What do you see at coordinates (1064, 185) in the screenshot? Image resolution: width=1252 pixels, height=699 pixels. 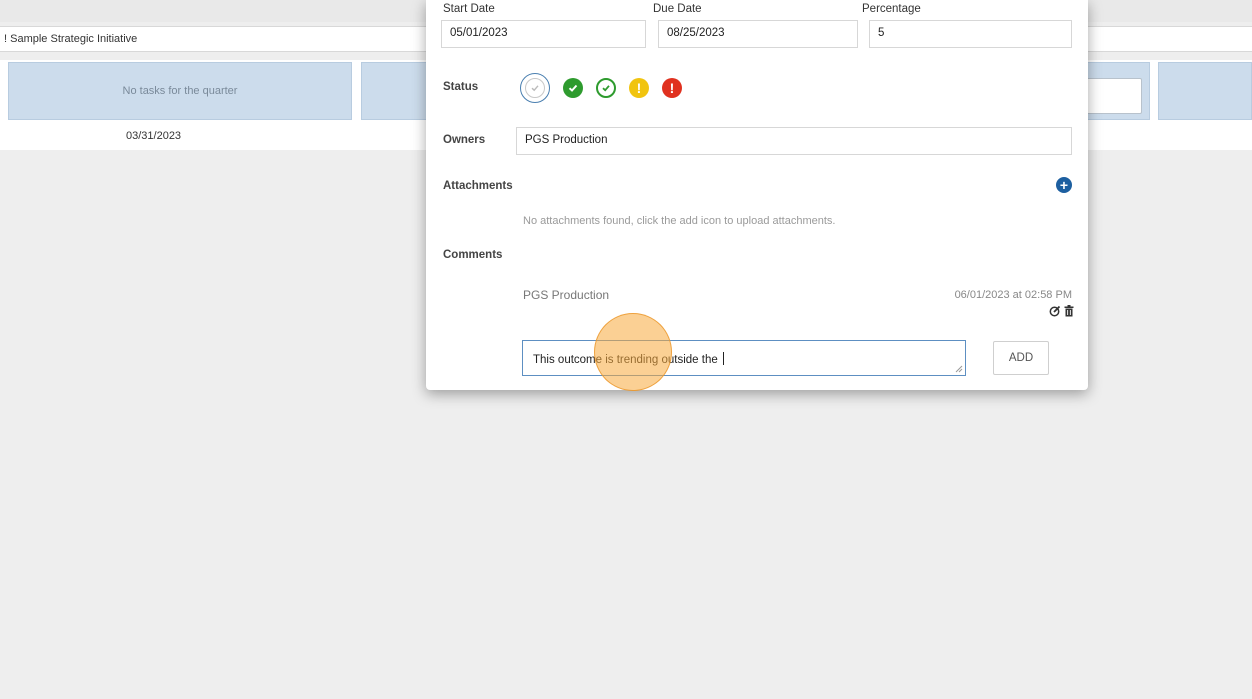 I see `add-attachment-icon: +` at bounding box center [1064, 185].